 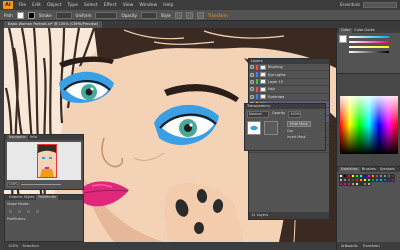 What do you see at coordinates (128, 15) in the screenshot?
I see `opacity-label: Opacity` at bounding box center [128, 15].